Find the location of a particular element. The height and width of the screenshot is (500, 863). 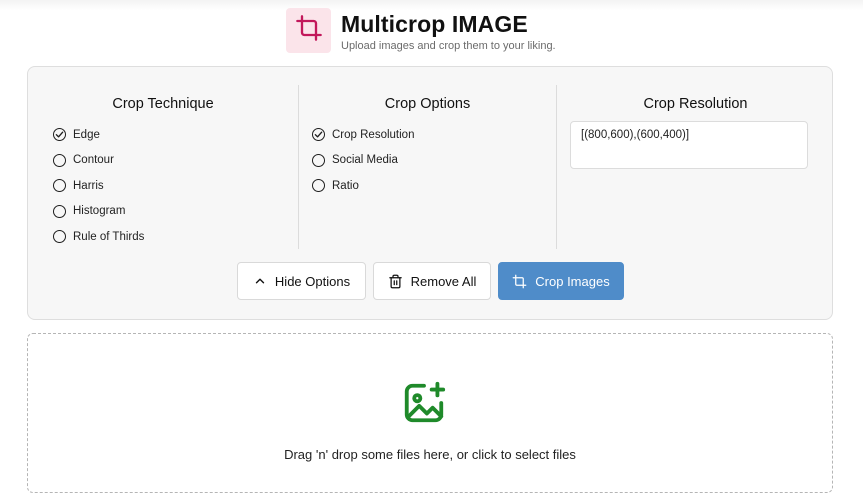

radio-option: Rule of Thirds is located at coordinates (98, 237).